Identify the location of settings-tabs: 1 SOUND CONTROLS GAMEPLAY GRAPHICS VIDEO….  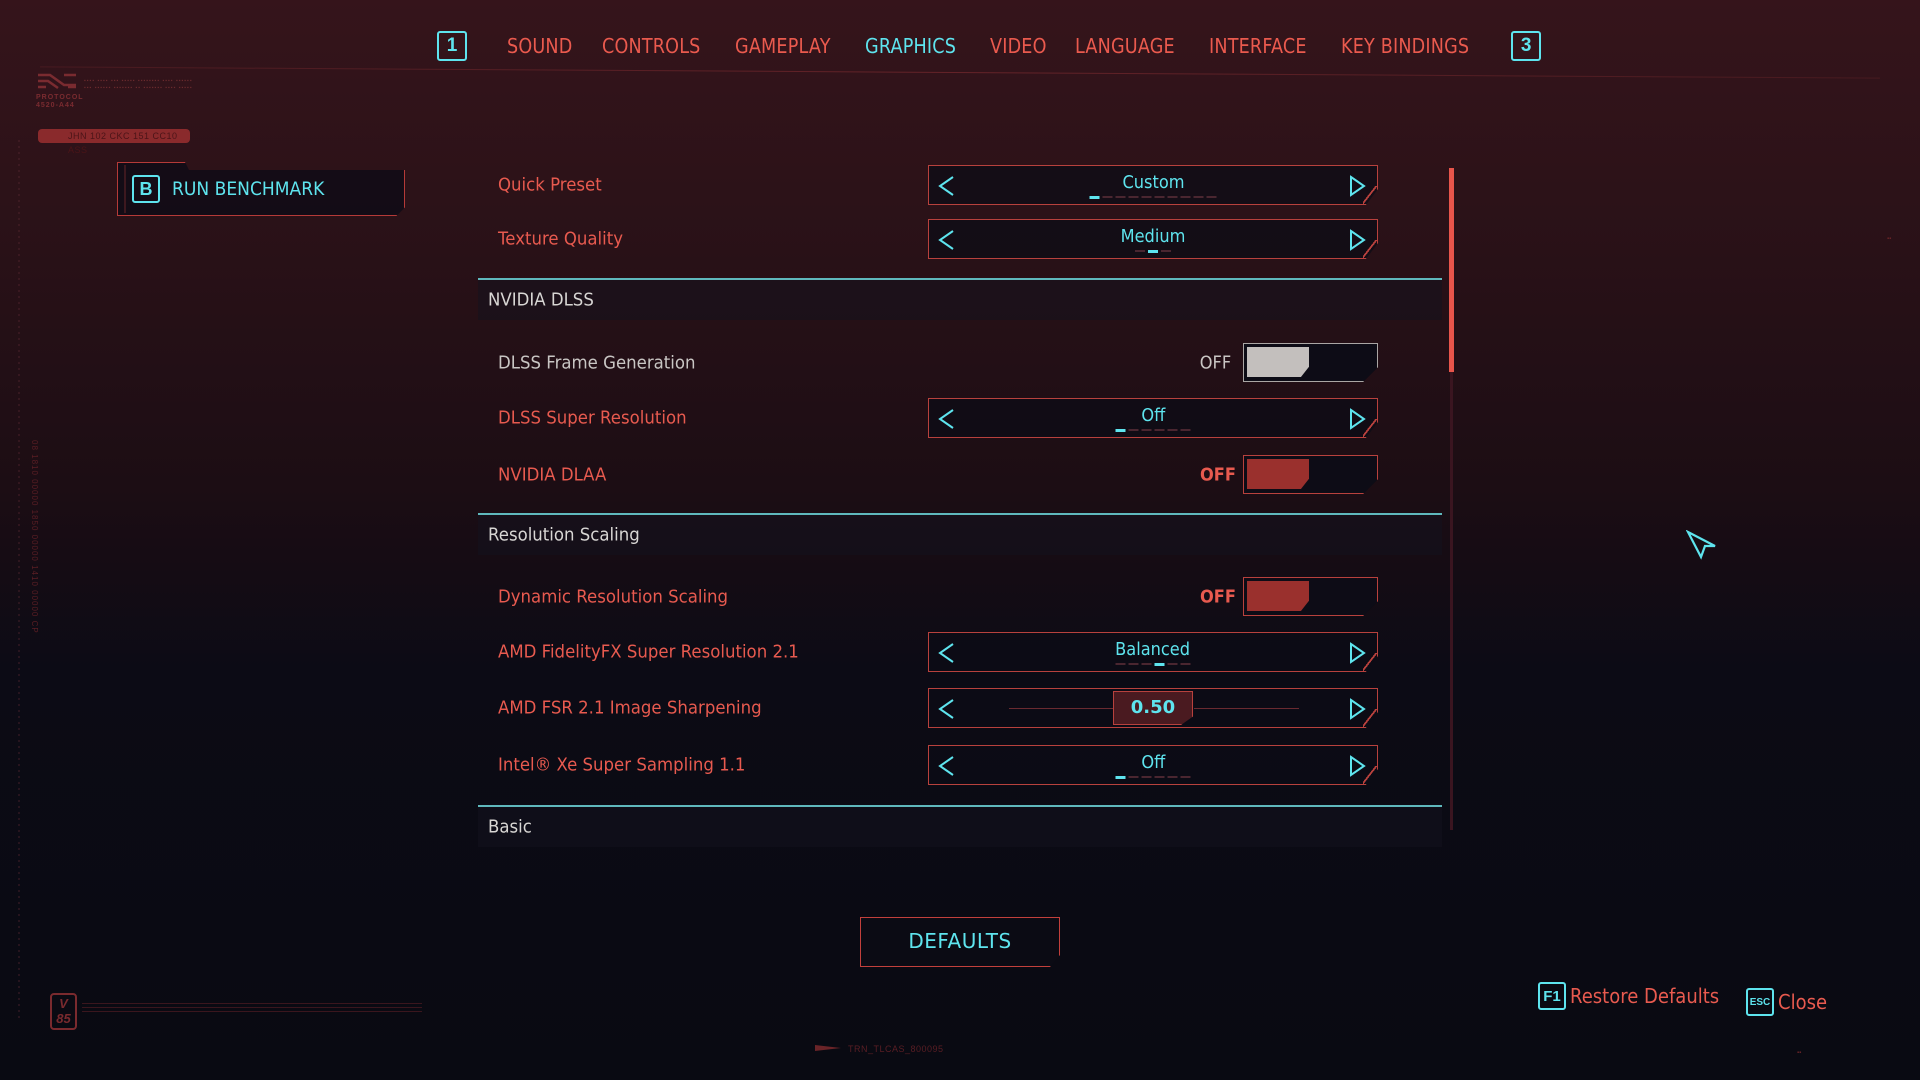
(989, 46).